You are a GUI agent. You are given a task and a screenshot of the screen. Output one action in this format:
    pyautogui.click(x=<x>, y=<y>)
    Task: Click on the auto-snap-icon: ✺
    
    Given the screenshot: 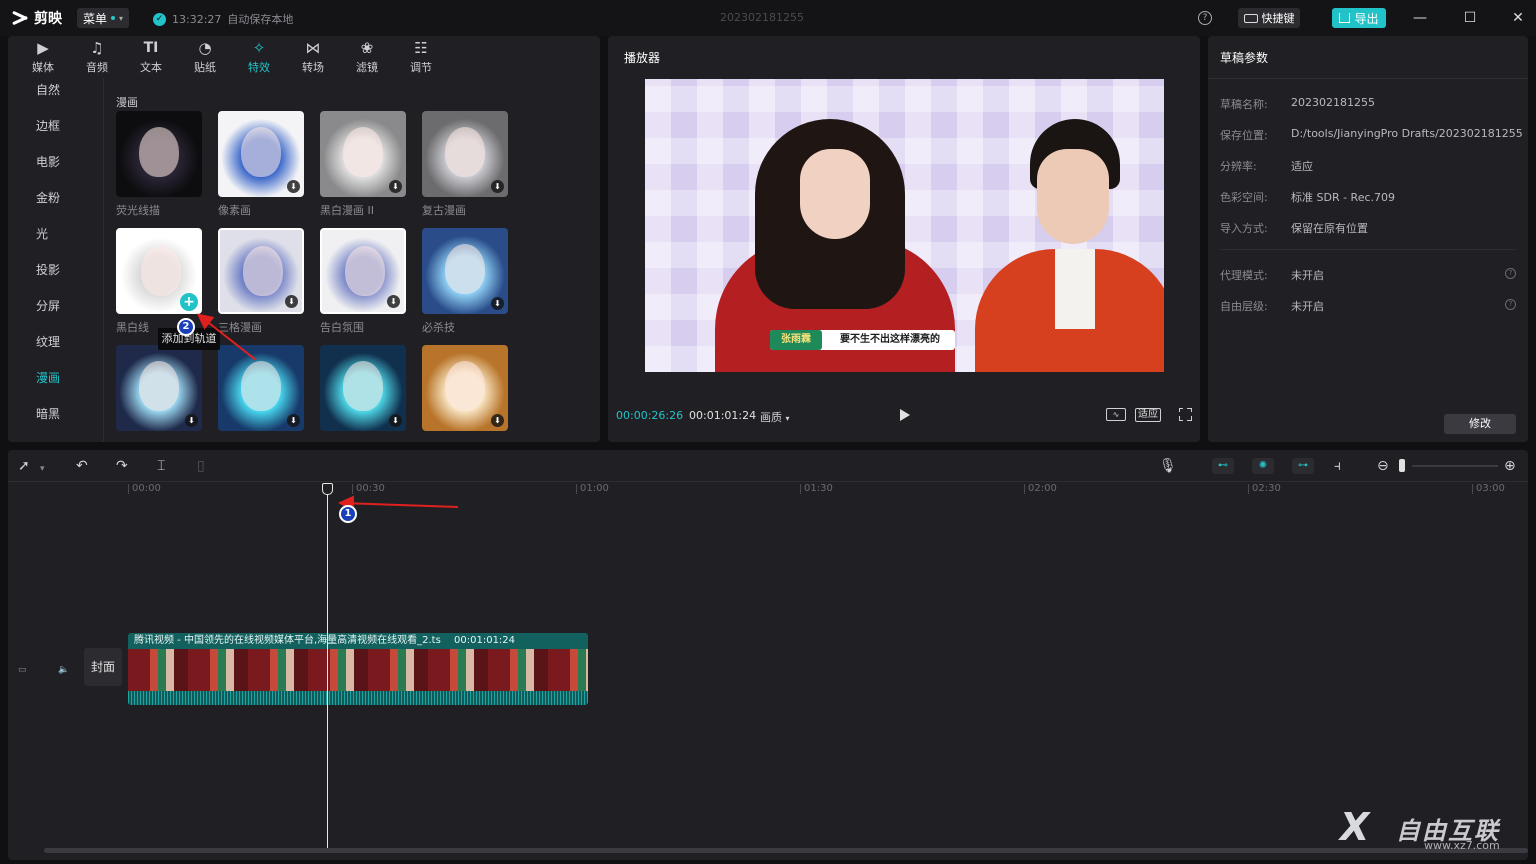 What is the action you would take?
    pyautogui.click(x=1263, y=466)
    